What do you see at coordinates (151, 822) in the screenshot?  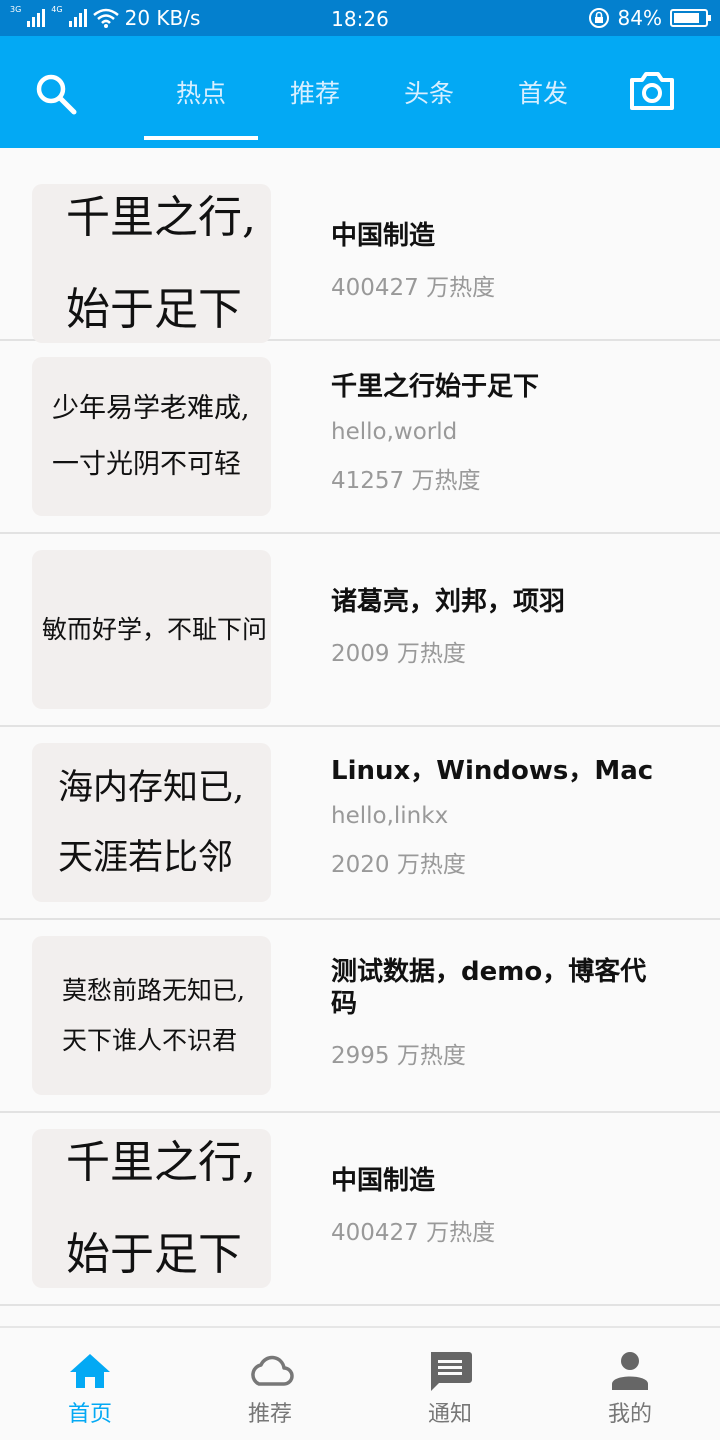 I see `thumbnail-image: 海内存知已, 天涯若比邻` at bounding box center [151, 822].